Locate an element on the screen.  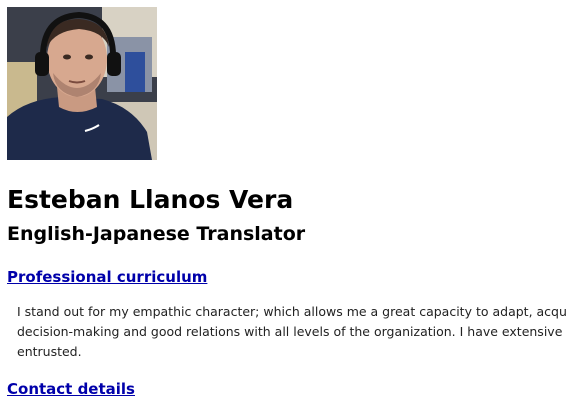
professional-curriculum-link: Professional curriculum is located at coordinates (107, 277).